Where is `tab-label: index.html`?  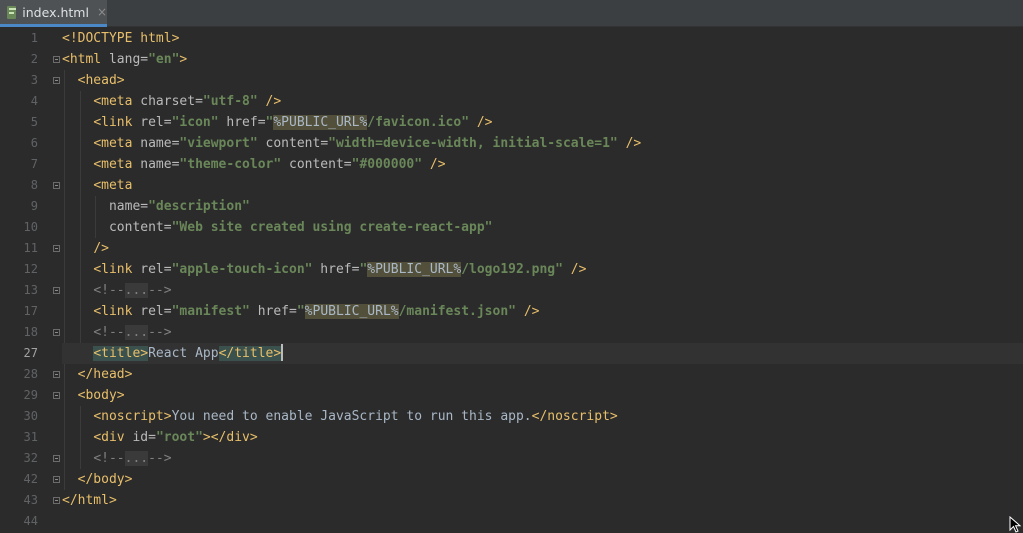 tab-label: index.html is located at coordinates (55, 12).